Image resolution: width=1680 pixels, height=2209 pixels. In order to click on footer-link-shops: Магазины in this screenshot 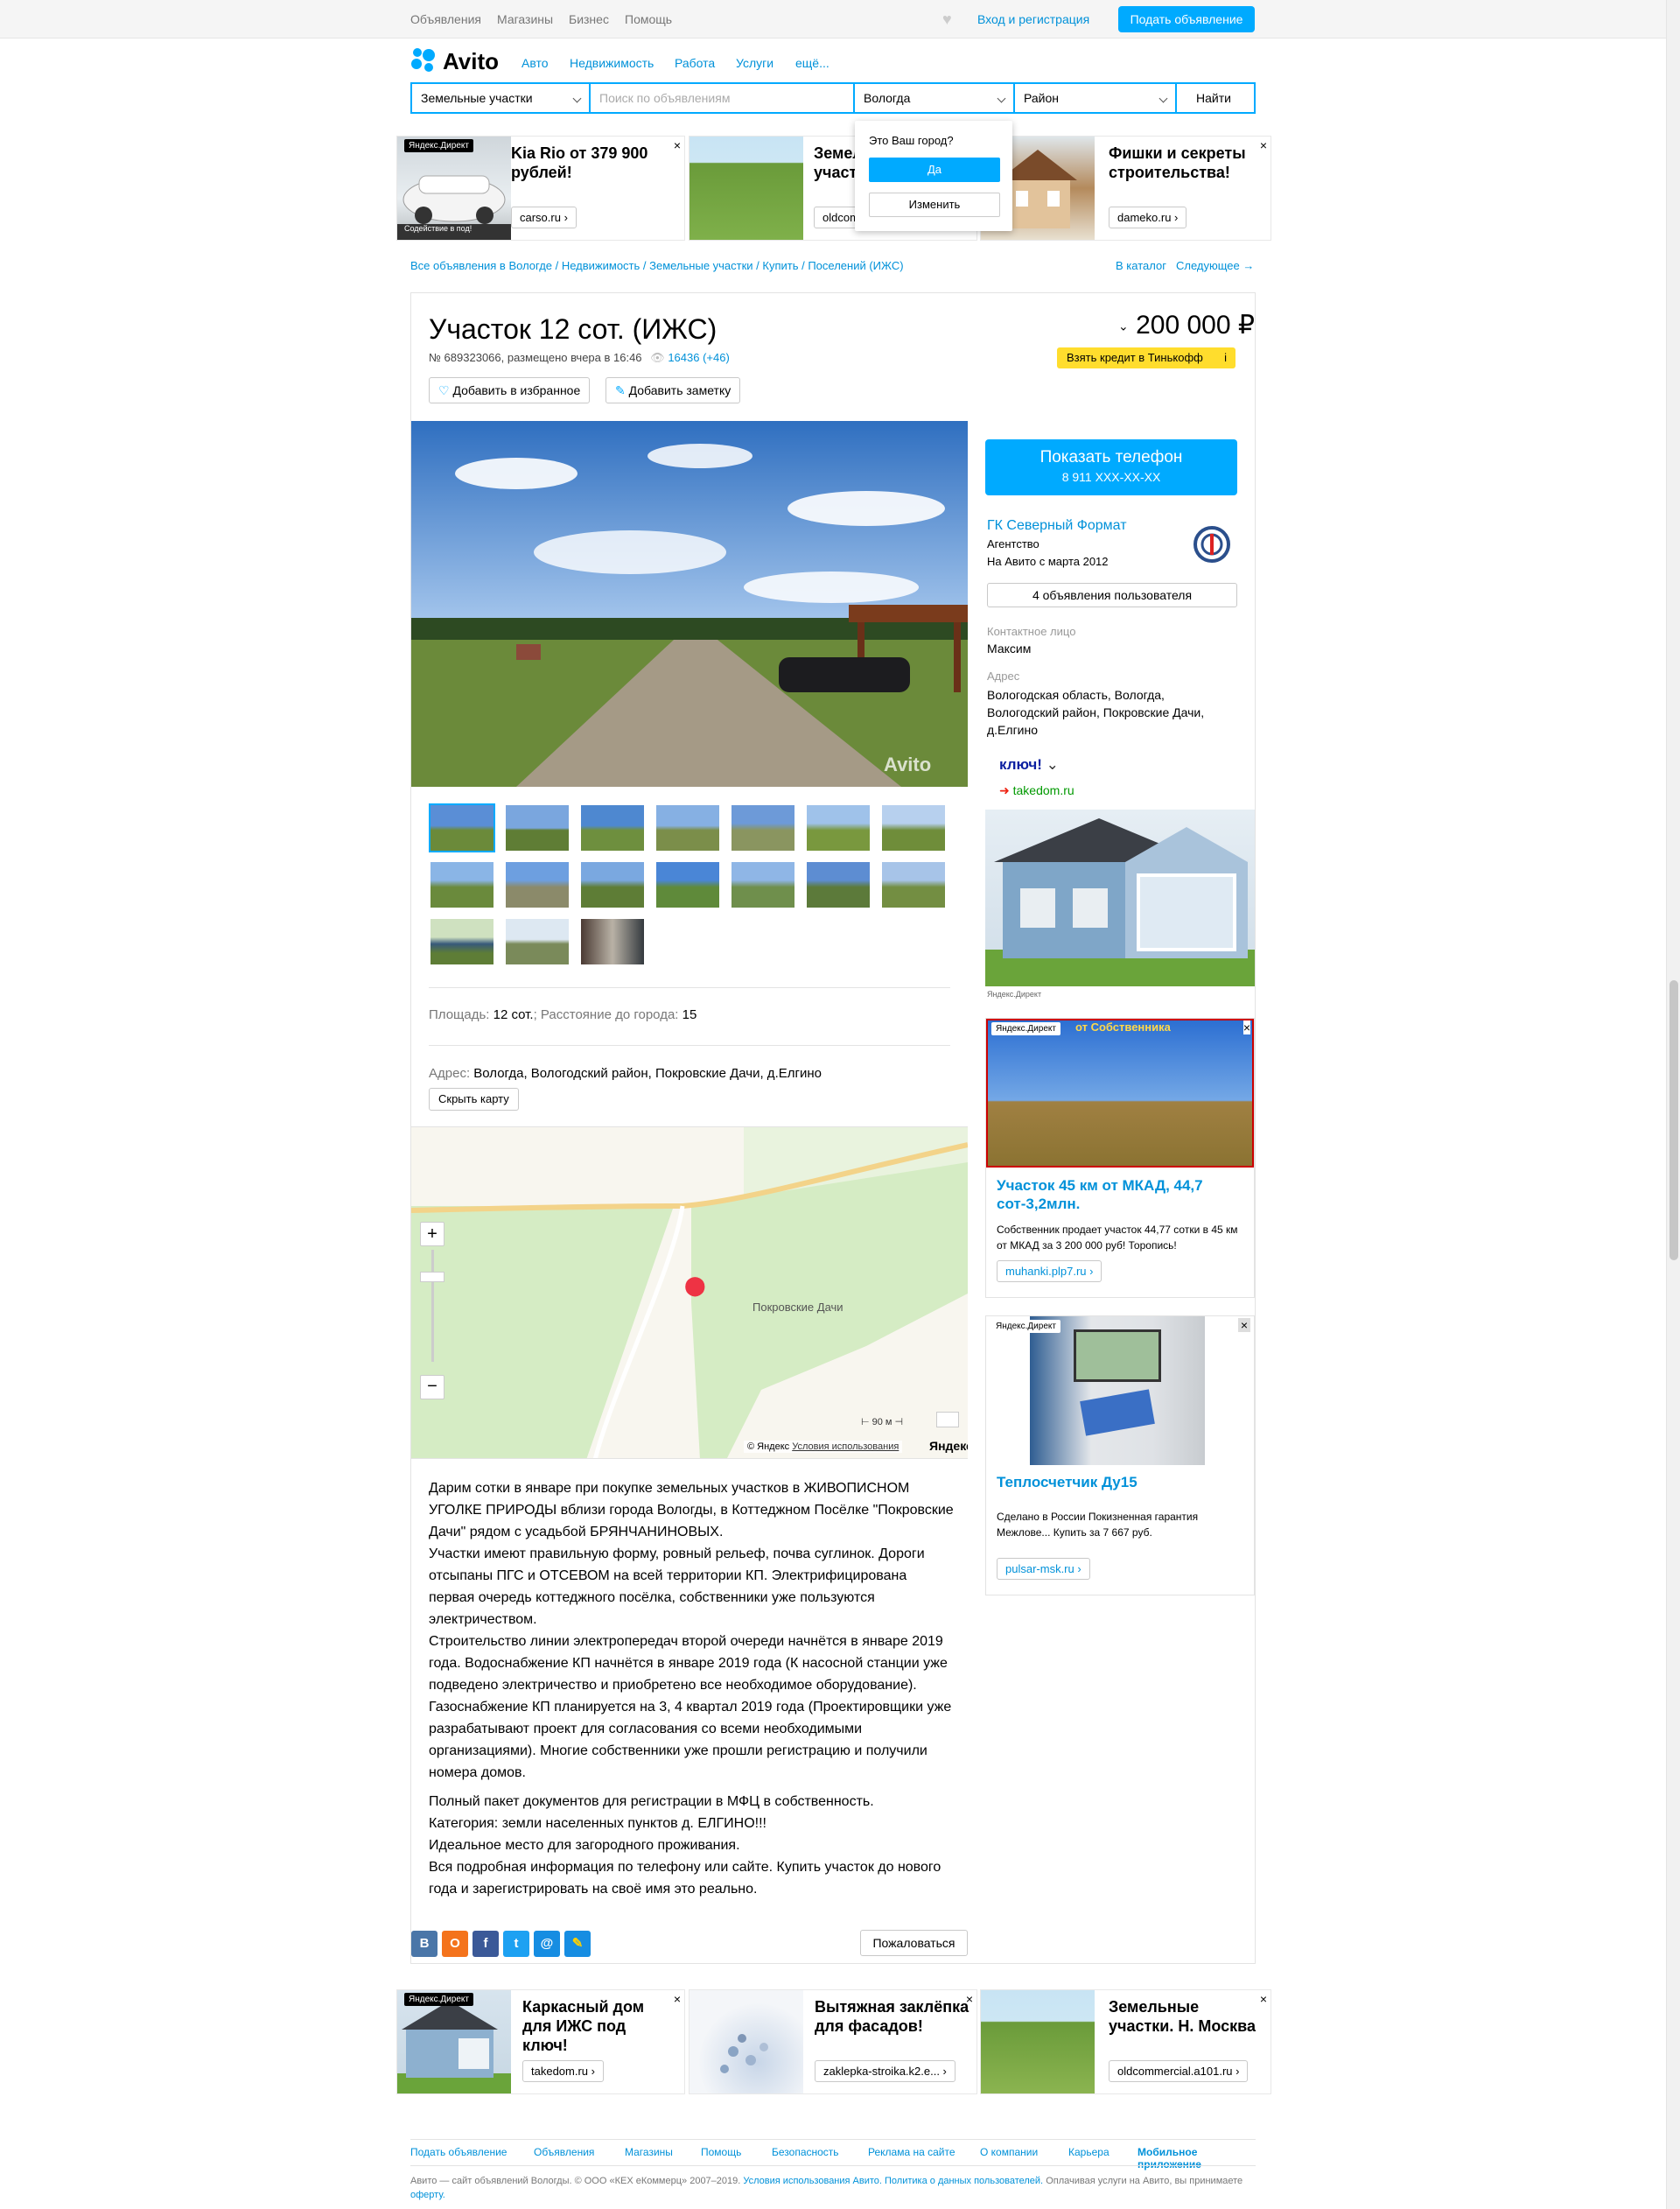, I will do `click(649, 2152)`.